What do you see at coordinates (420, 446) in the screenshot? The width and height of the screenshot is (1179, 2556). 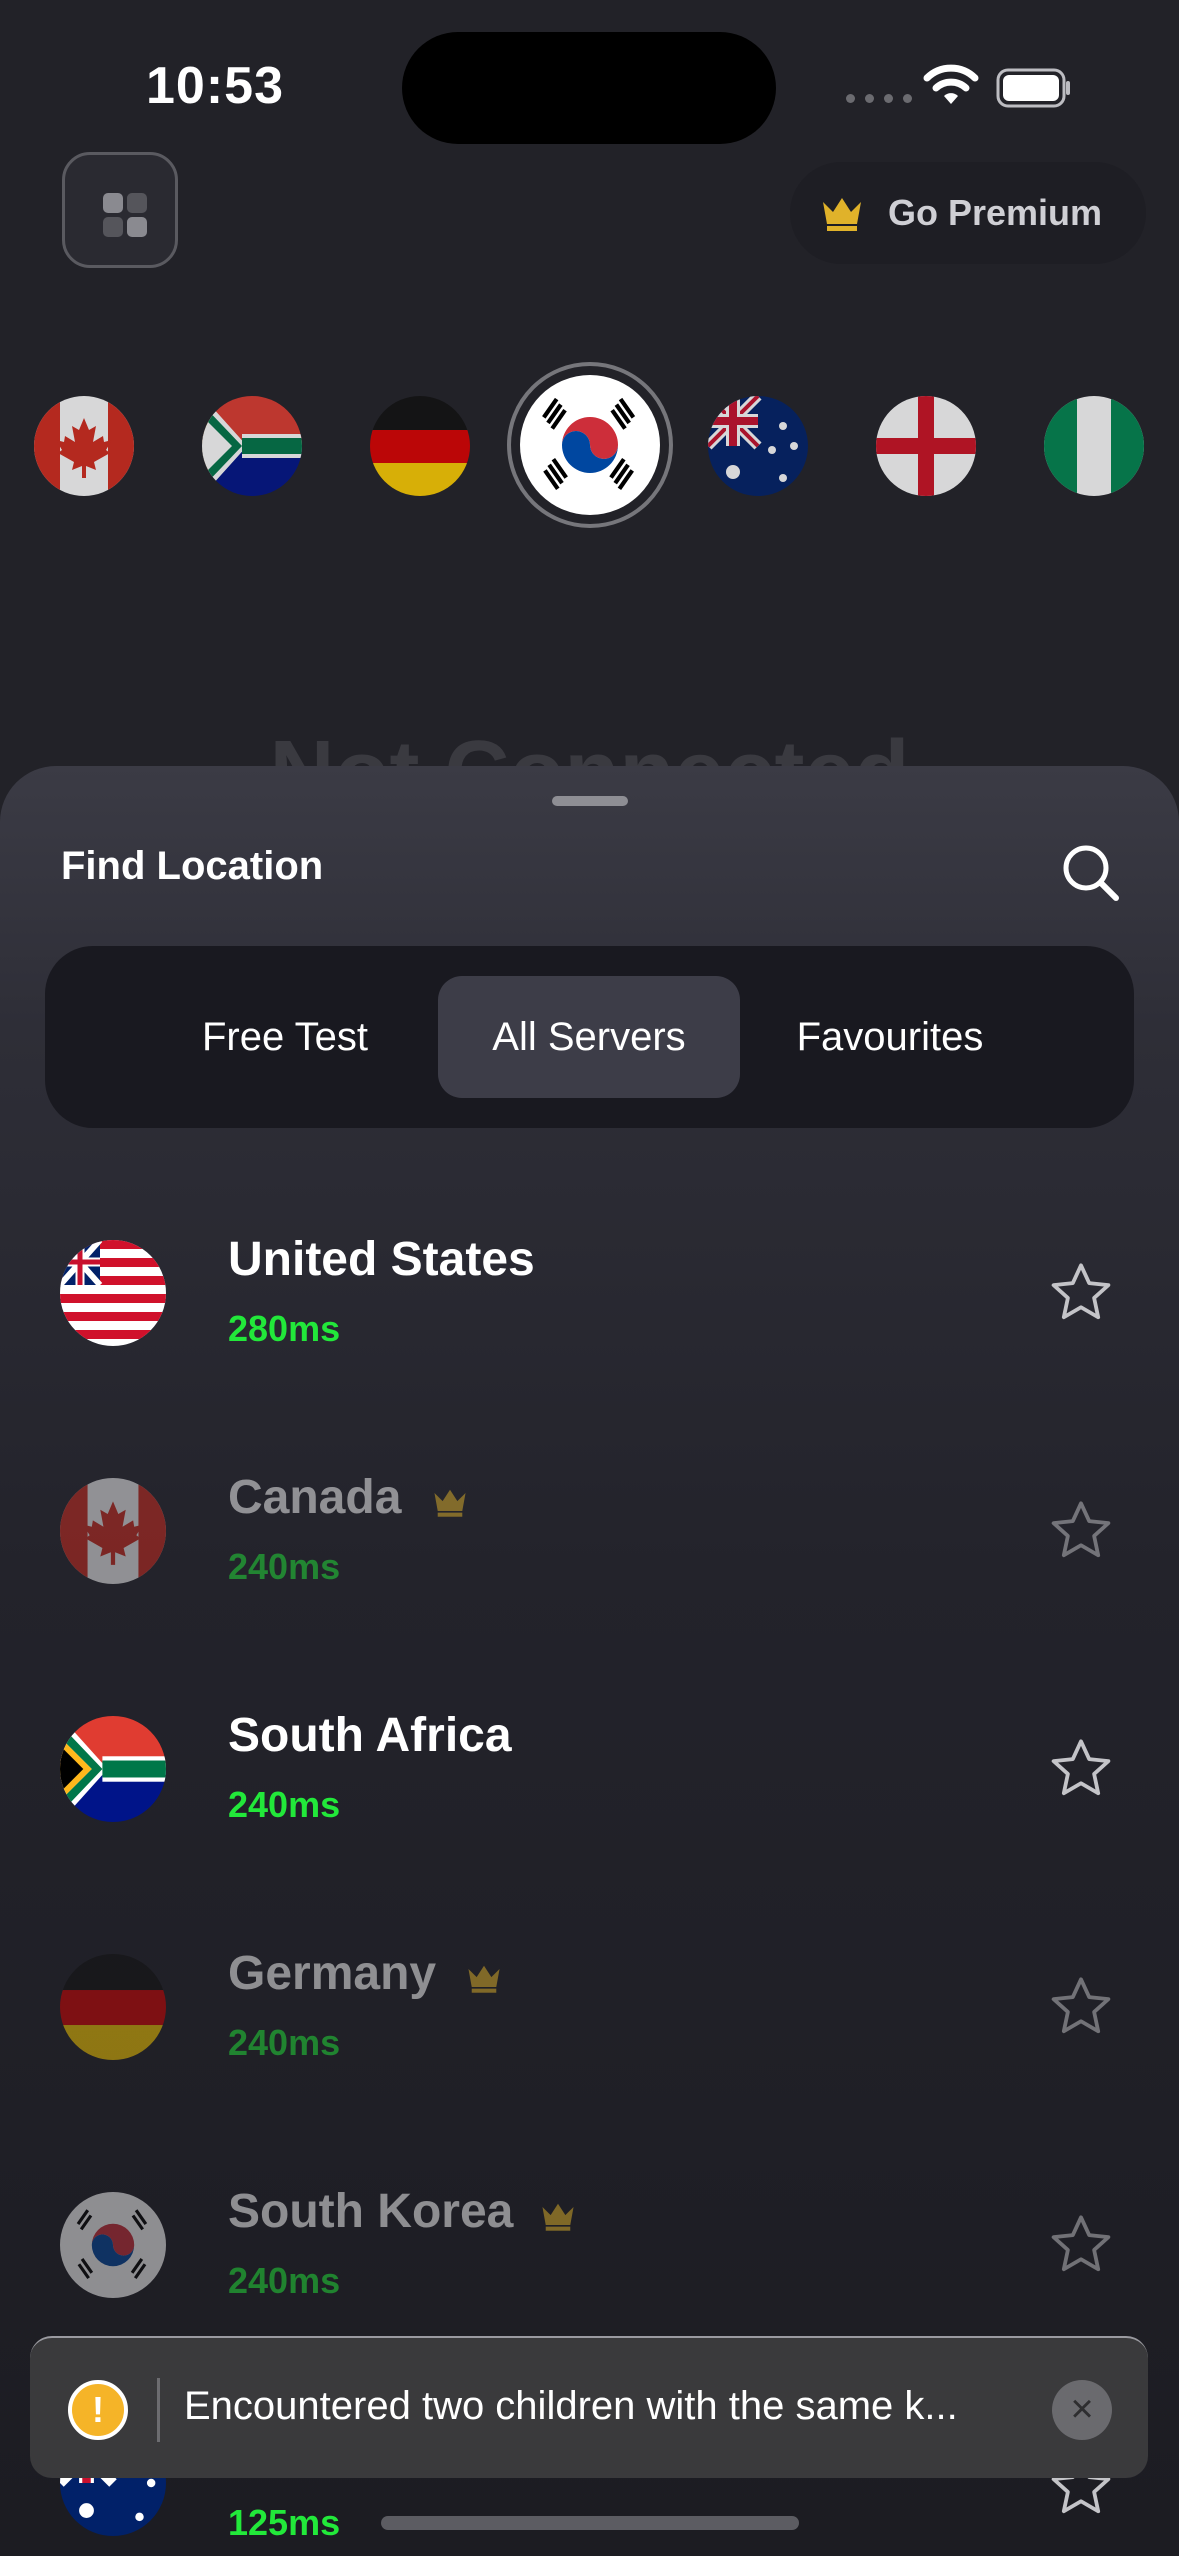 I see `carousel-flag-germany` at bounding box center [420, 446].